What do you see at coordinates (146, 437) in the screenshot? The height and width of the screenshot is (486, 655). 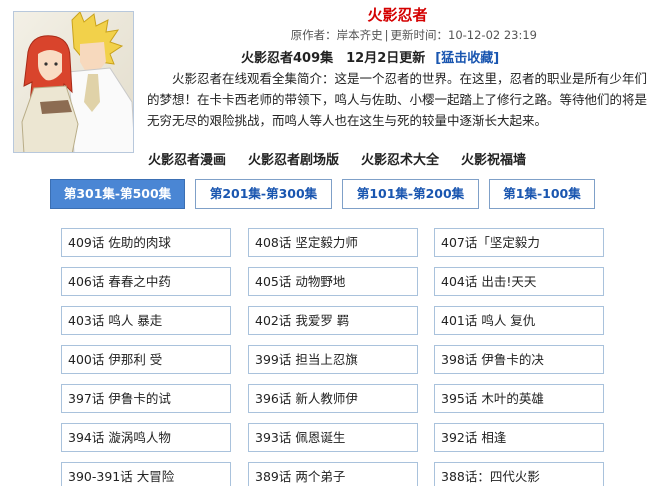 I see `episode-item: 394话 漩涡鸣人物` at bounding box center [146, 437].